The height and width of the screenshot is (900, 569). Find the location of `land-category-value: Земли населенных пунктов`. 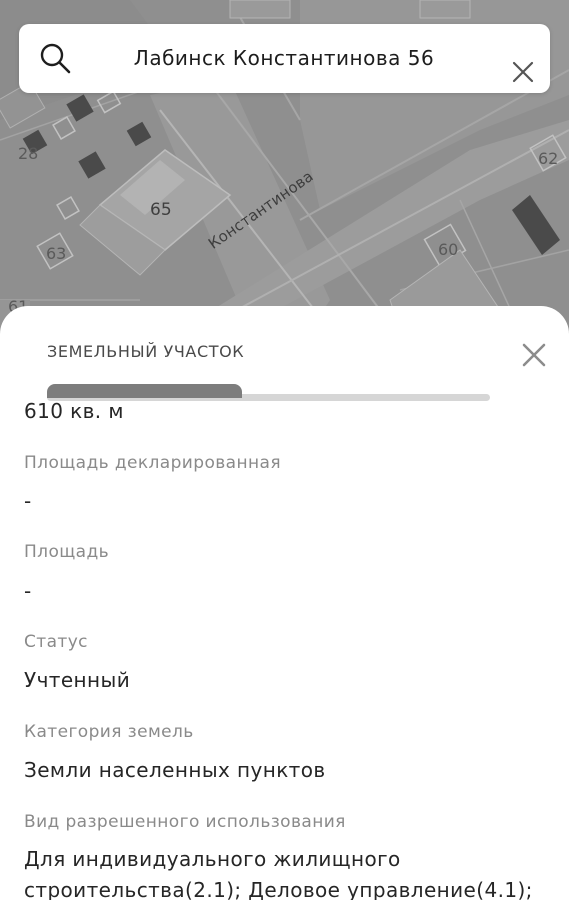

land-category-value: Земли населенных пунктов is located at coordinates (175, 770).